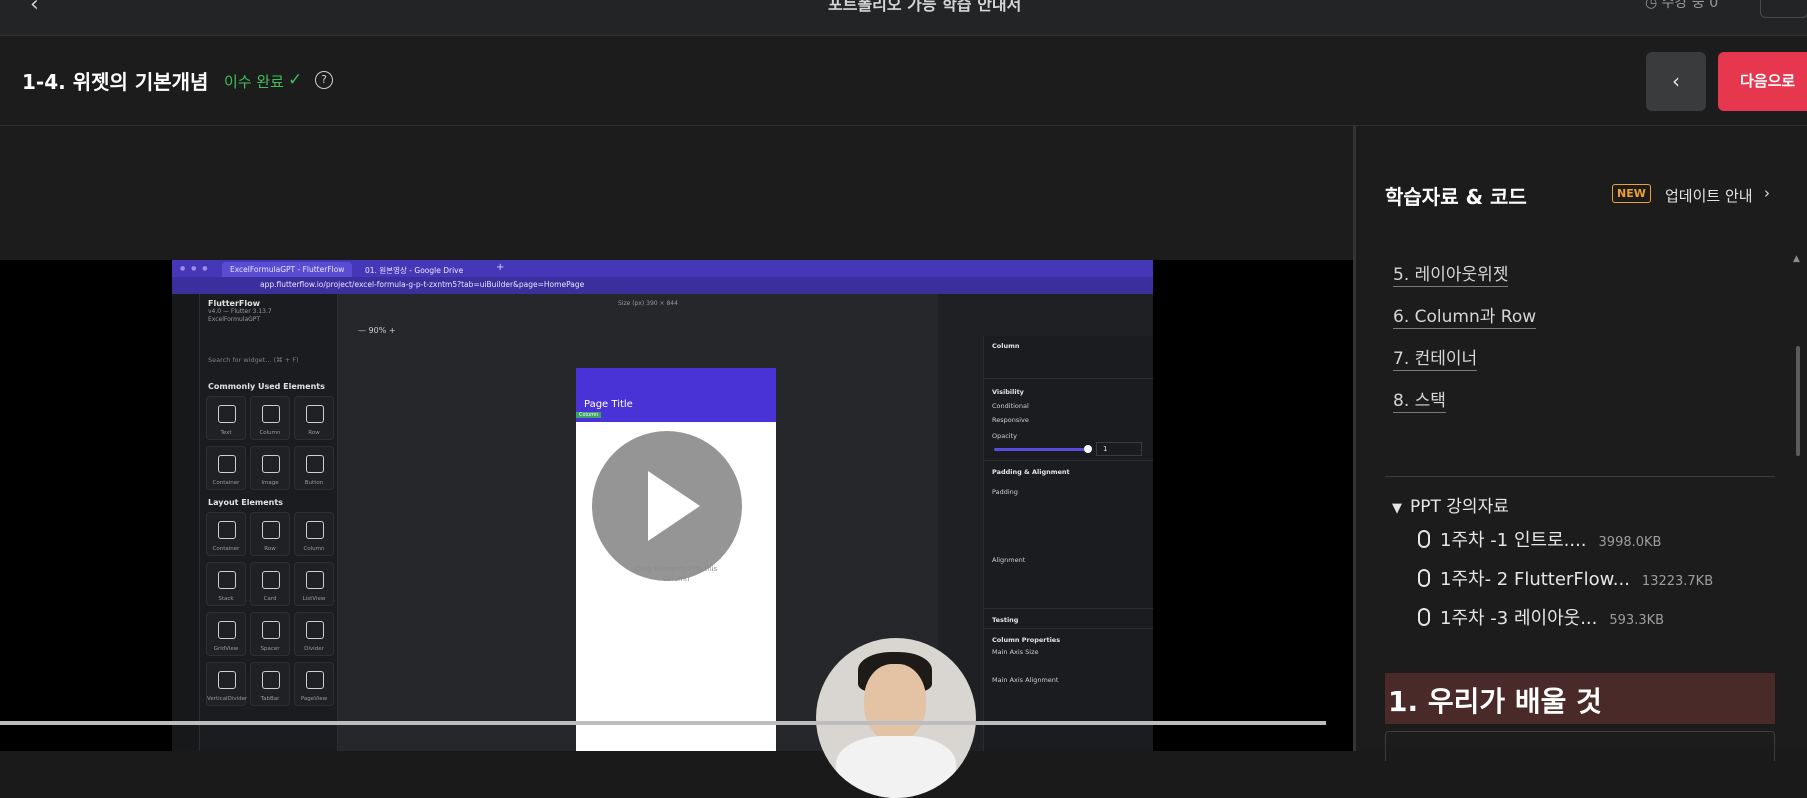 Image resolution: width=1807 pixels, height=798 pixels. What do you see at coordinates (1010, 406) in the screenshot?
I see `conditional-label: Conditional` at bounding box center [1010, 406].